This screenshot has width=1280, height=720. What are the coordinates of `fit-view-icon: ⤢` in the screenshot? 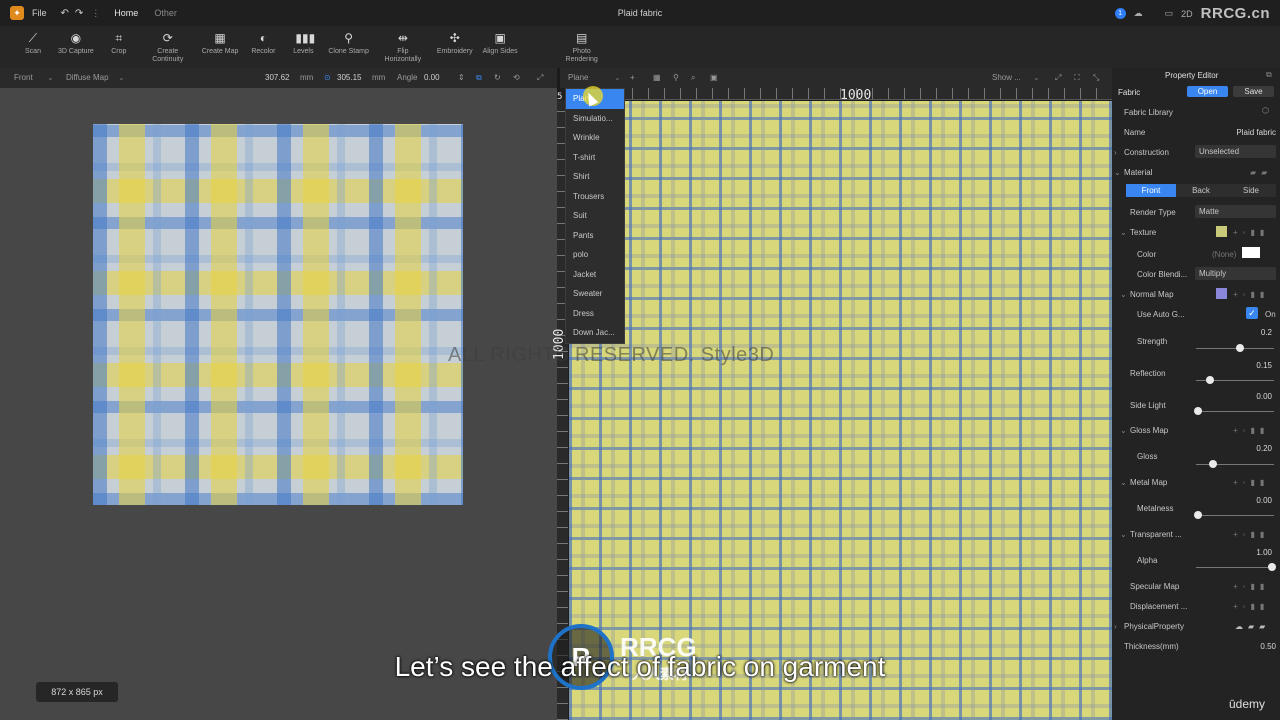 It's located at (1058, 78).